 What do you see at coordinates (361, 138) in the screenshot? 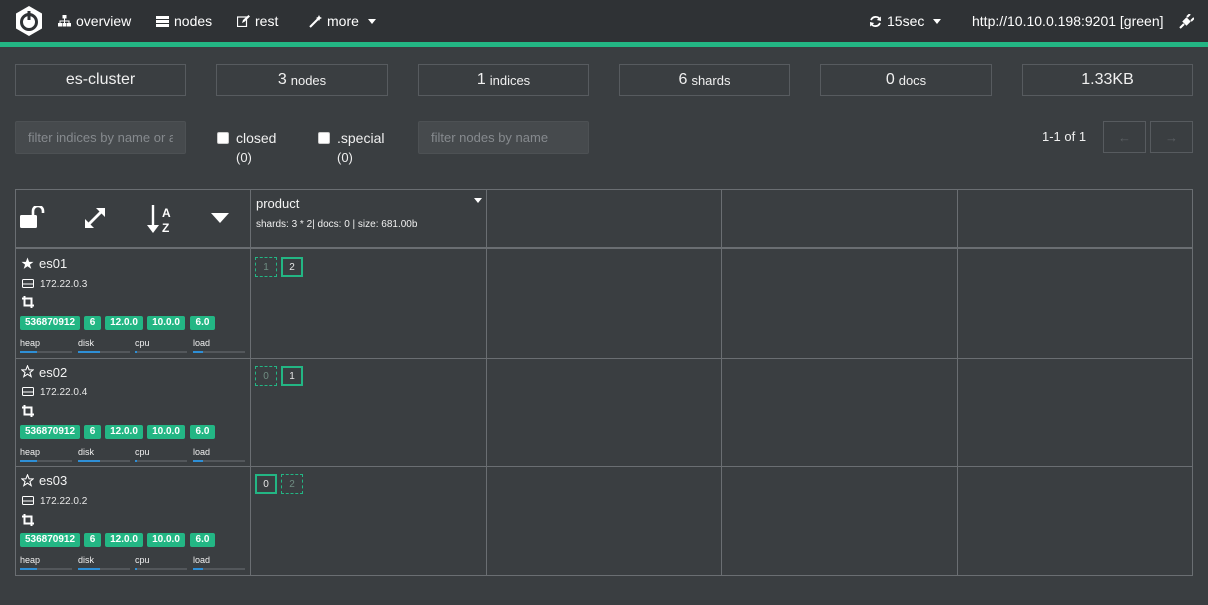
I see `special-label: .special` at bounding box center [361, 138].